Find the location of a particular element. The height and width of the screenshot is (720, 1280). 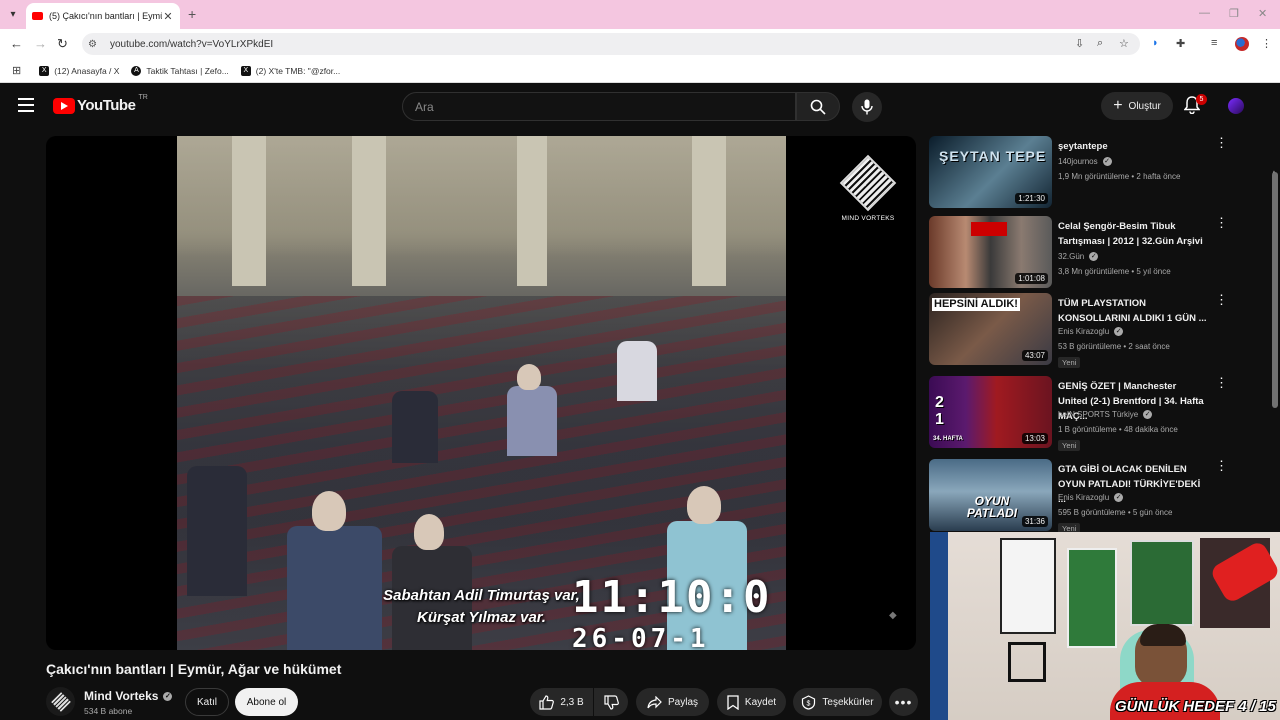

install-app-icon: ⇩ is located at coordinates (1079, 43).